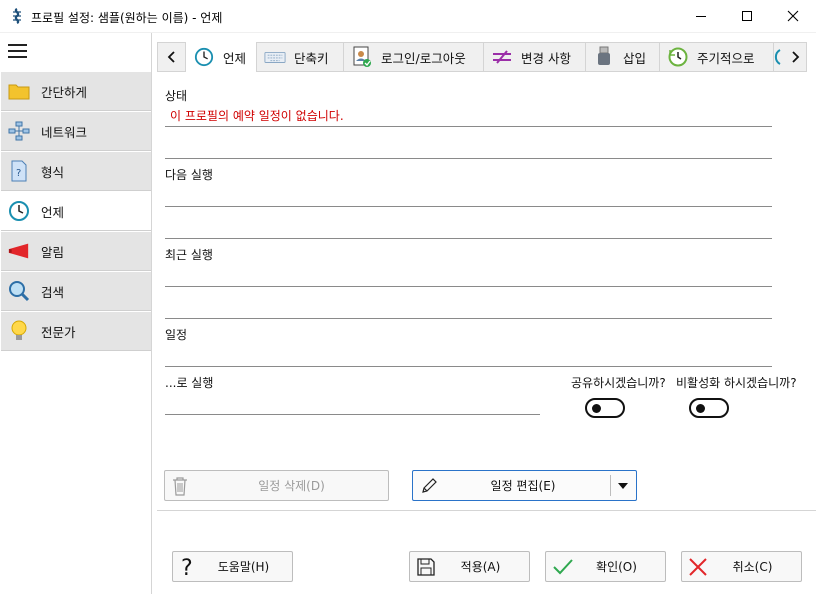 The height and width of the screenshot is (594, 816). Describe the element at coordinates (64, 92) in the screenshot. I see `sidebar-item-label: 간단하게` at that location.